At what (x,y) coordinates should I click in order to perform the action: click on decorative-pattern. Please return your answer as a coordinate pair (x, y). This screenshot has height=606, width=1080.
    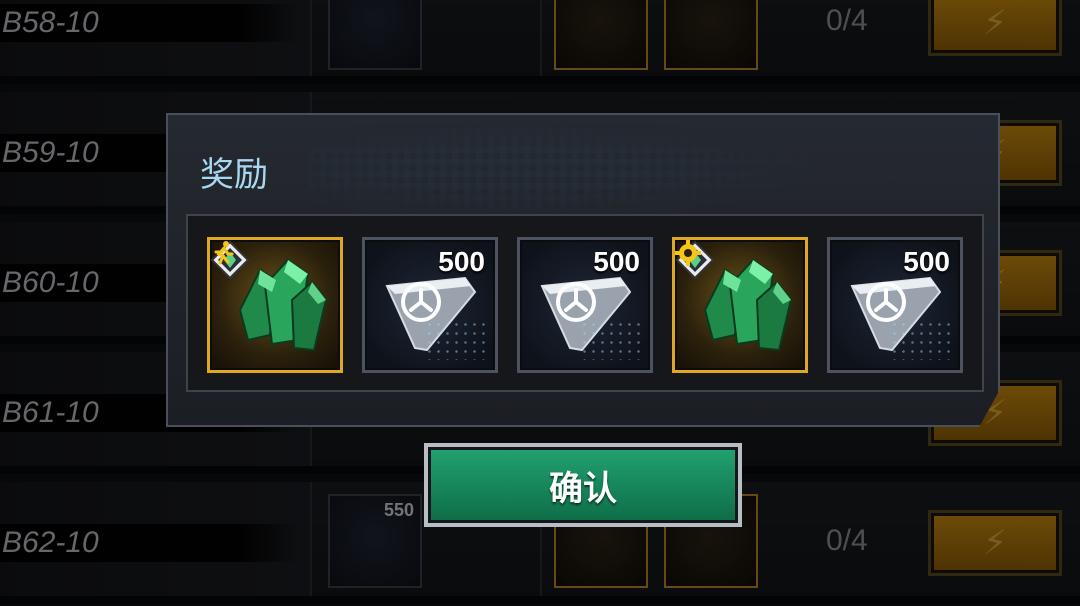
    Looking at the image, I should click on (568, 169).